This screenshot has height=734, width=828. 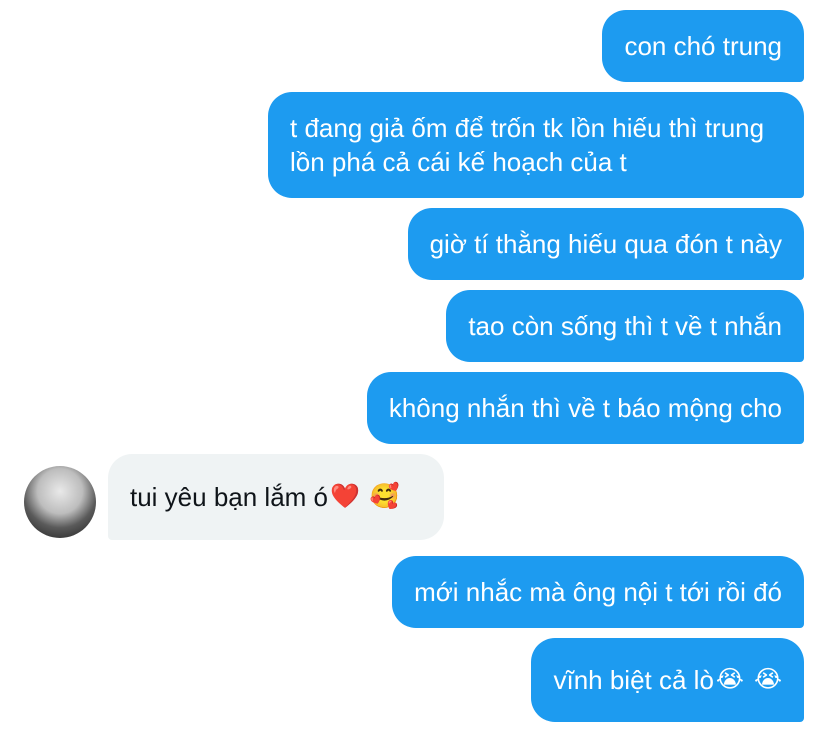 I want to click on message-text: mới nhắc mà ông nội t tới rồi đó, so click(x=598, y=592).